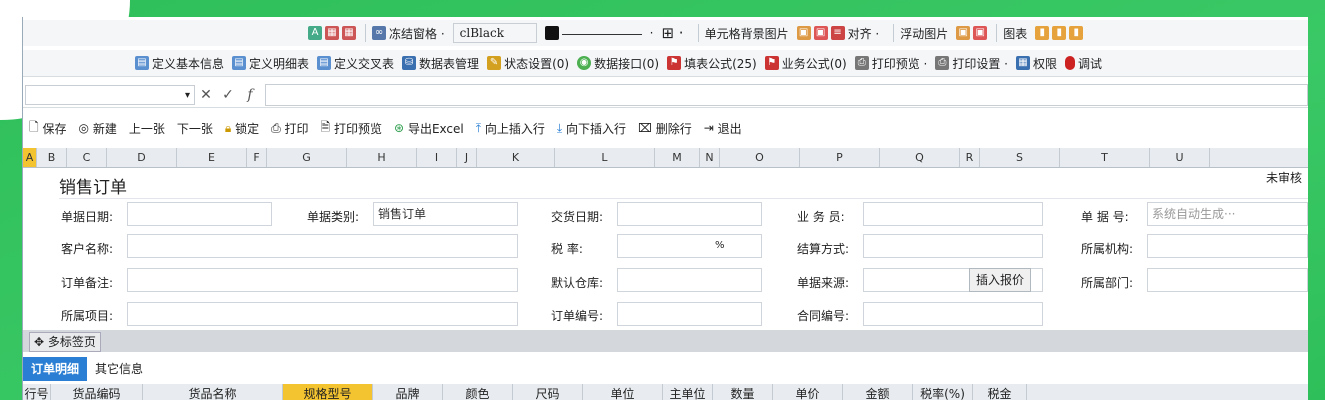 This screenshot has height=400, width=1325. I want to click on detail-header-2: 货品名称, so click(213, 392).